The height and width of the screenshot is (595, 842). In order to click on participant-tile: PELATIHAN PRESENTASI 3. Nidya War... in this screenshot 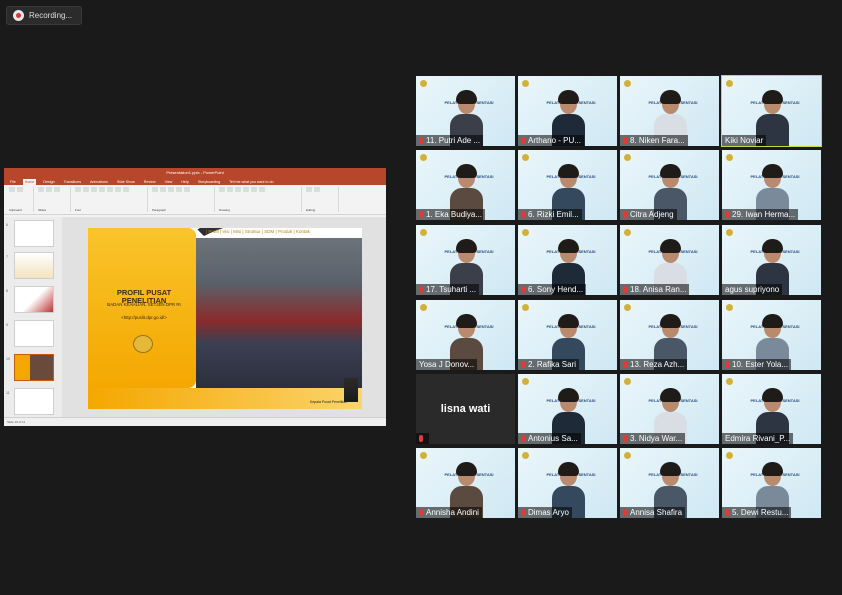, I will do `click(669, 409)`.